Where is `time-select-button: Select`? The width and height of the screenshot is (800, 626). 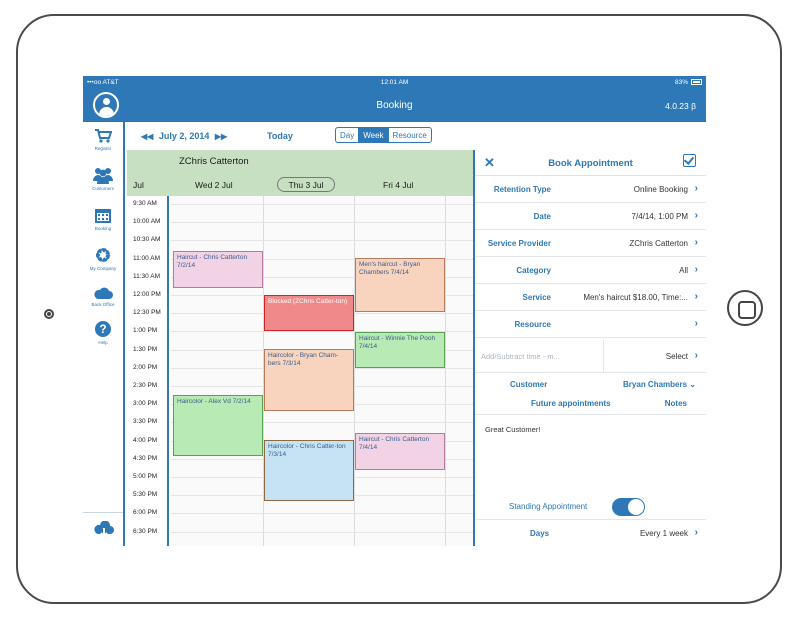
time-select-button: Select is located at coordinates (677, 356).